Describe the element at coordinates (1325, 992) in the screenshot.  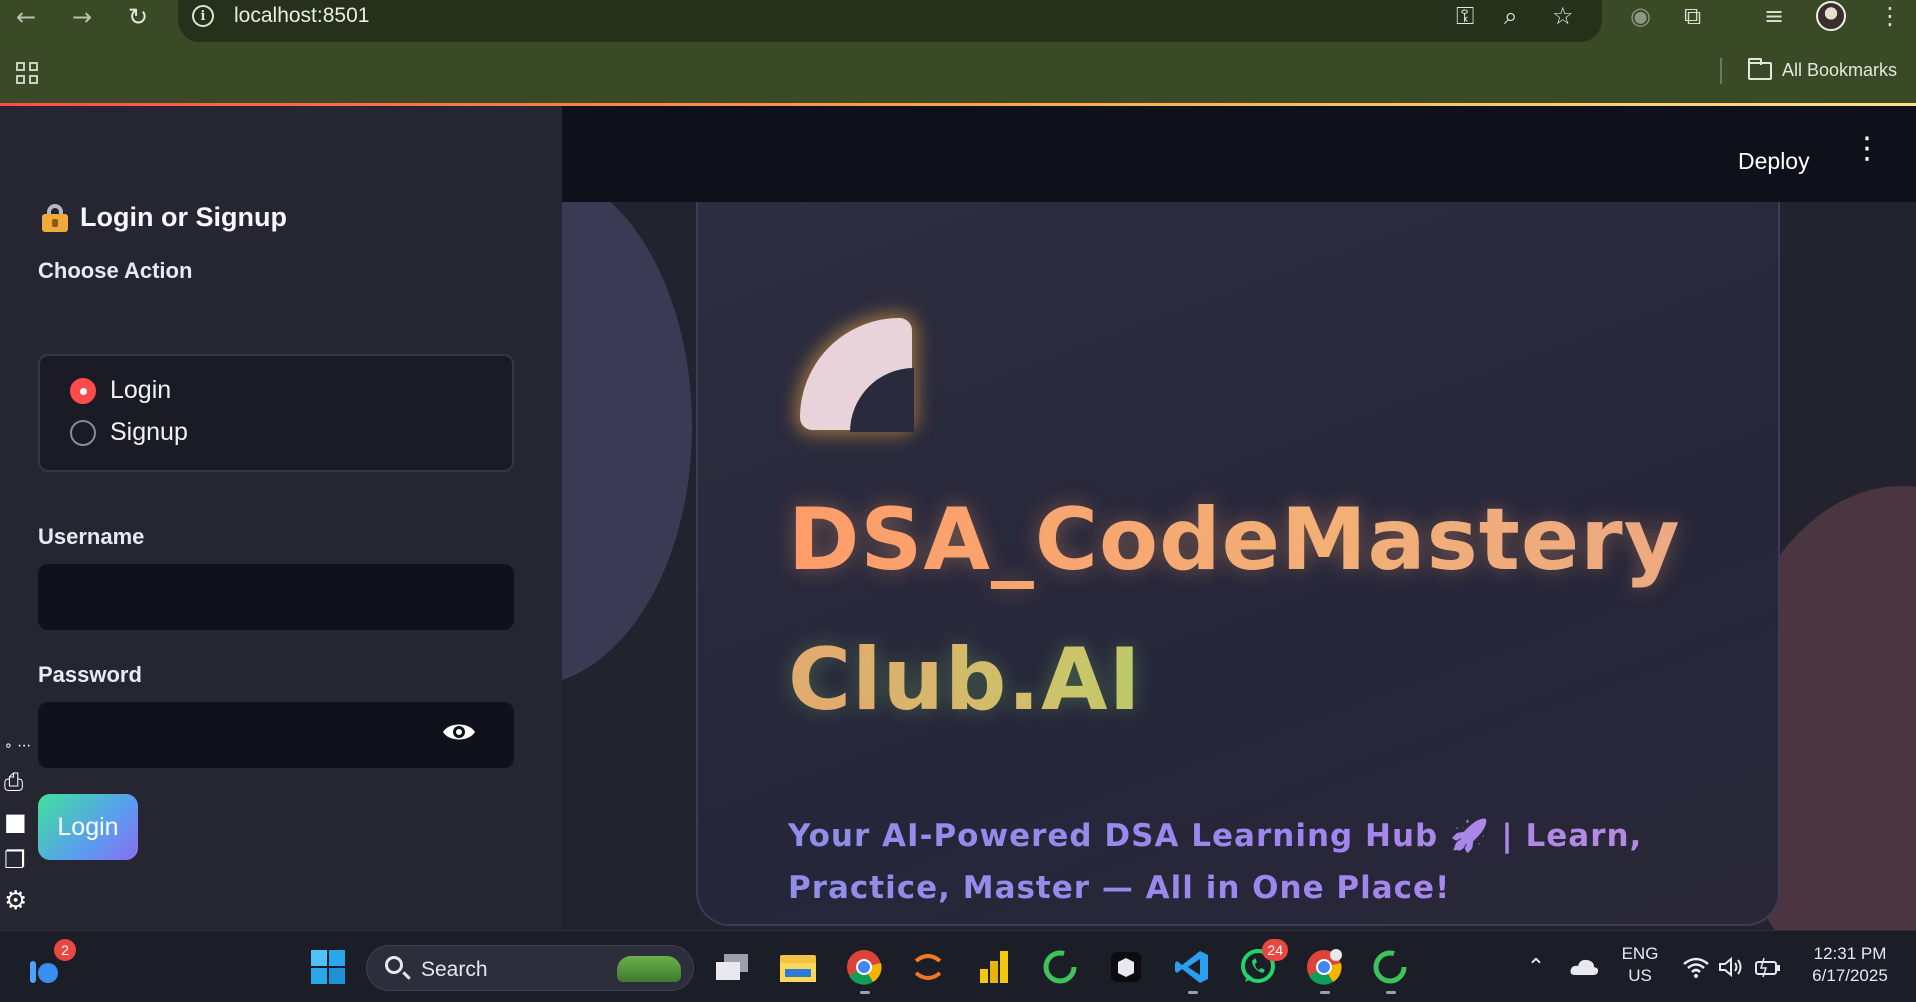
I see `chrome-profile-running-indicator` at that location.